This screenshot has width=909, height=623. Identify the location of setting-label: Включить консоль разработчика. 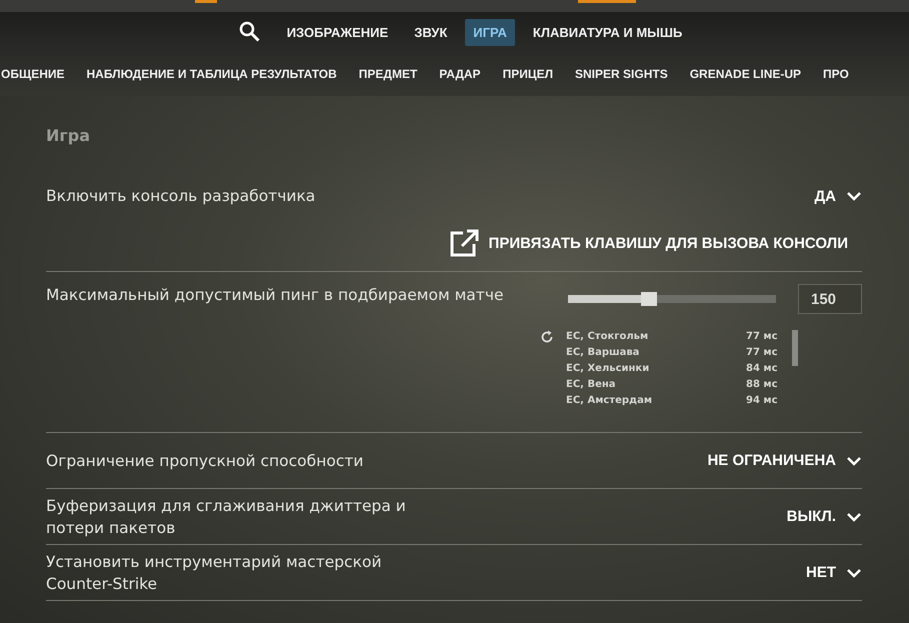
(181, 196).